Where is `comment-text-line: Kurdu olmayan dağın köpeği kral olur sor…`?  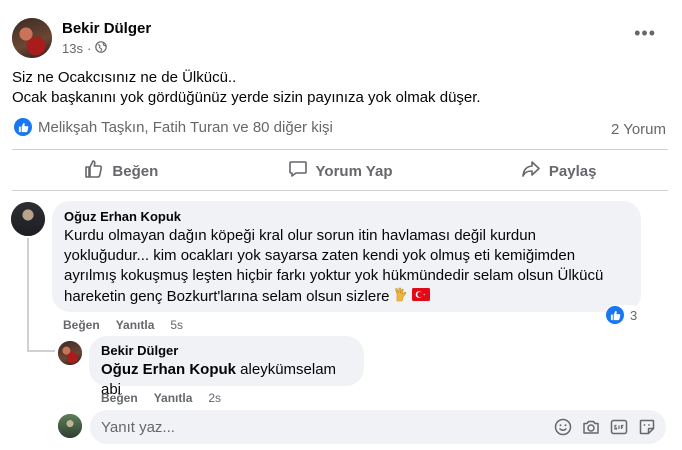 comment-text-line: Kurdu olmayan dağın köpeği kral olur sor… is located at coordinates (300, 235).